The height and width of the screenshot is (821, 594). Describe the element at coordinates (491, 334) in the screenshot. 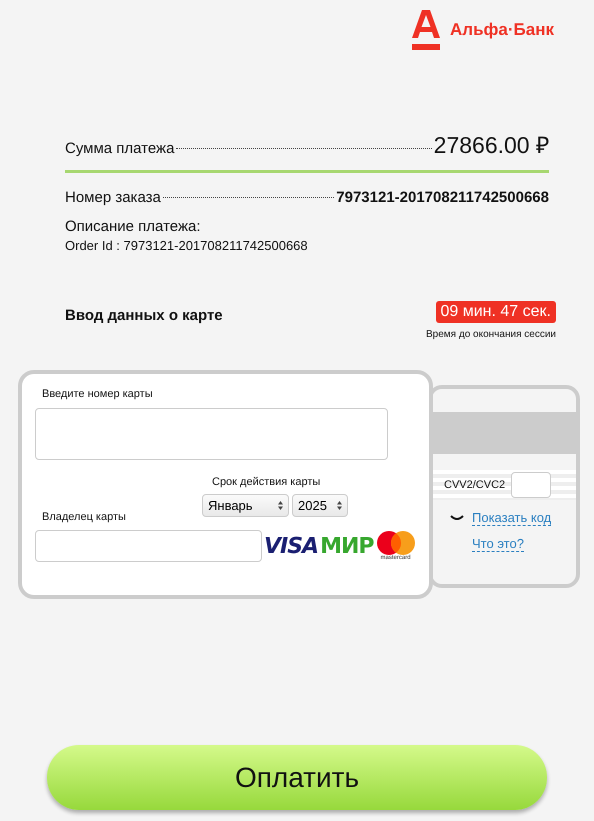

I see `timer-caption: Время до окончания сессии` at that location.